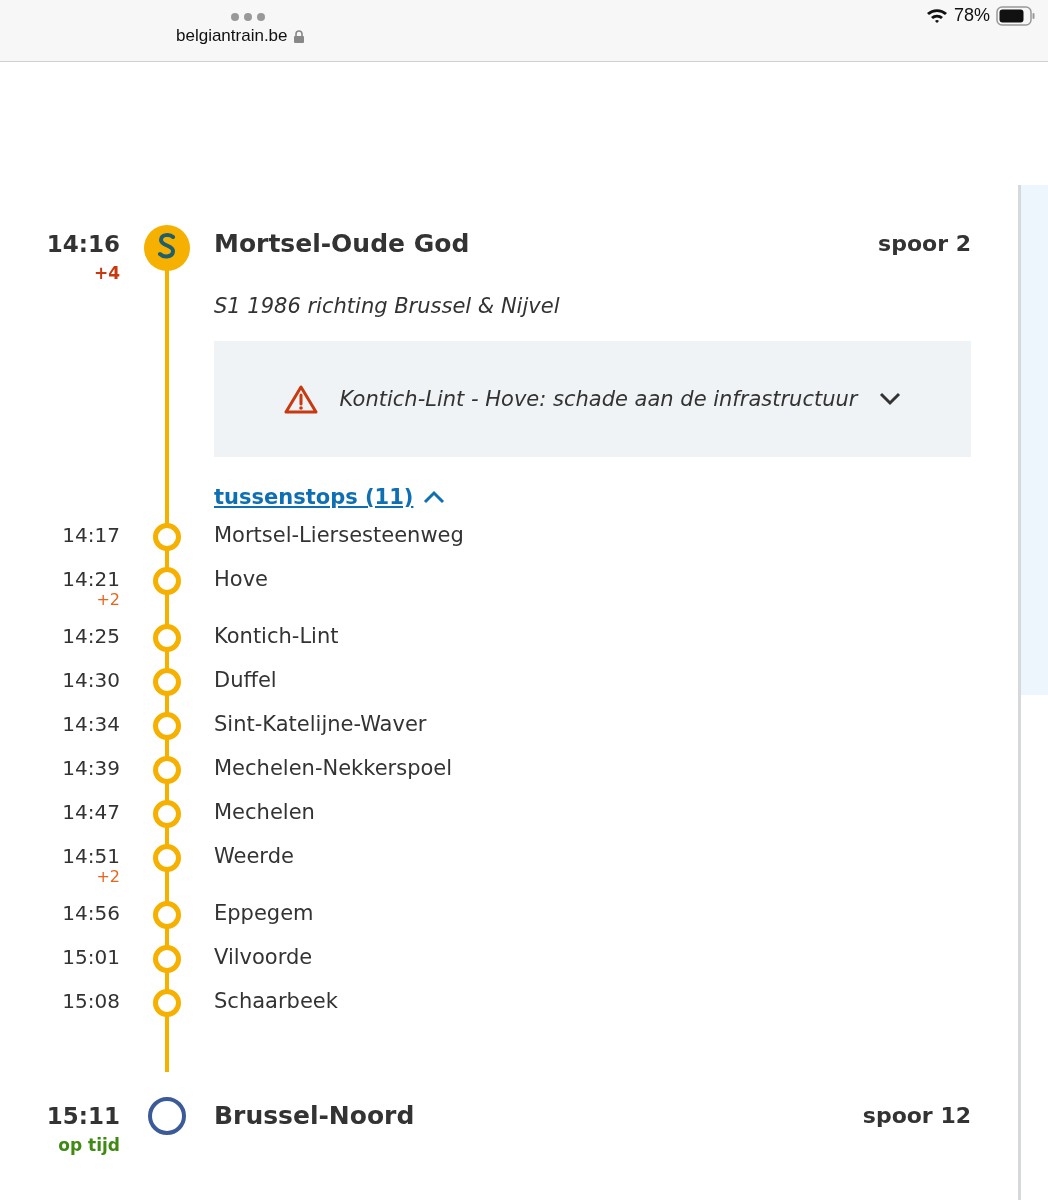 This screenshot has width=1048, height=1200. What do you see at coordinates (91, 535) in the screenshot?
I see `stop-time: 14:17` at bounding box center [91, 535].